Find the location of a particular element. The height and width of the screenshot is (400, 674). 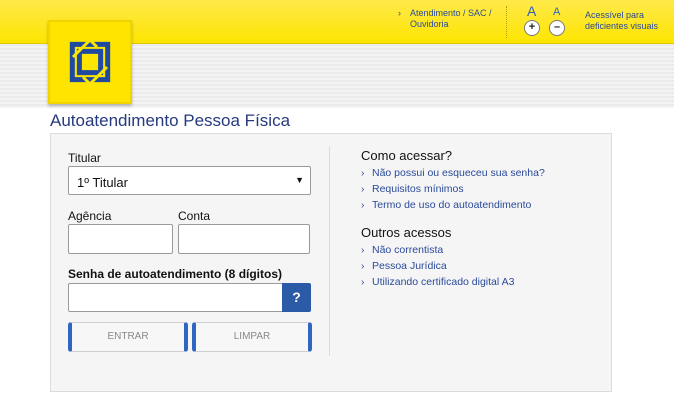

how-to-access-heading: Como acessar? is located at coordinates (407, 155).